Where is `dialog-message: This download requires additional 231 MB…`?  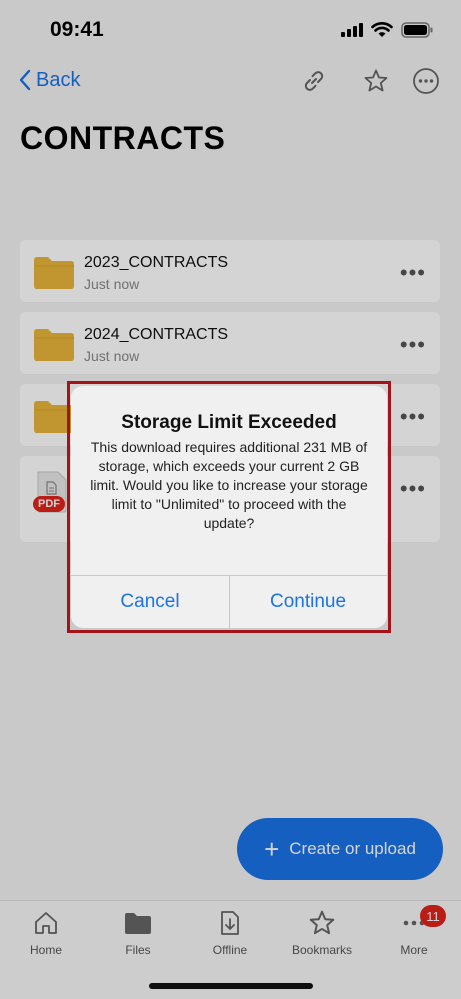 dialog-message: This download requires additional 231 MB… is located at coordinates (229, 485).